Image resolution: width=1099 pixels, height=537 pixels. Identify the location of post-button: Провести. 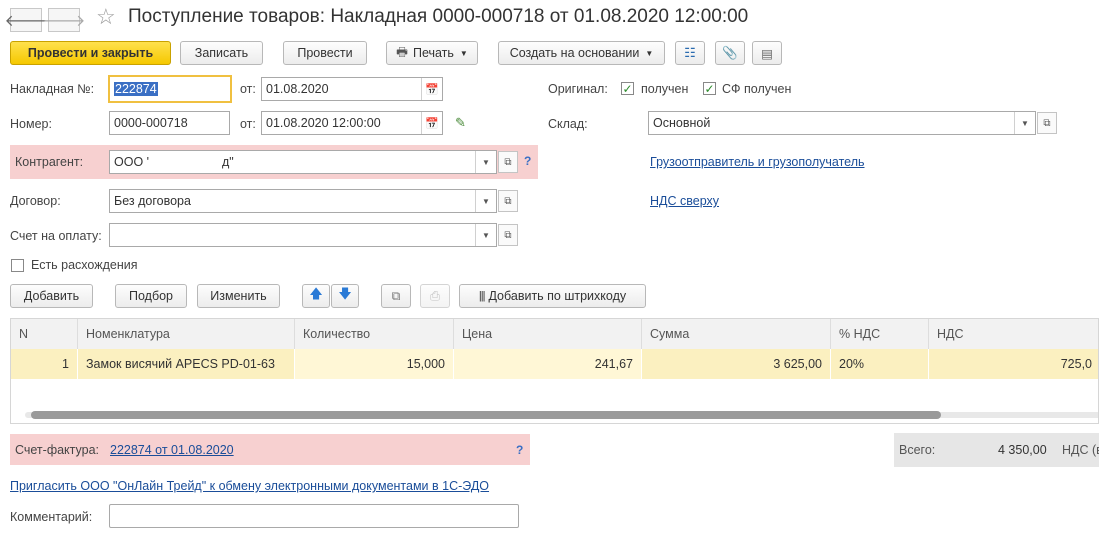
(325, 53).